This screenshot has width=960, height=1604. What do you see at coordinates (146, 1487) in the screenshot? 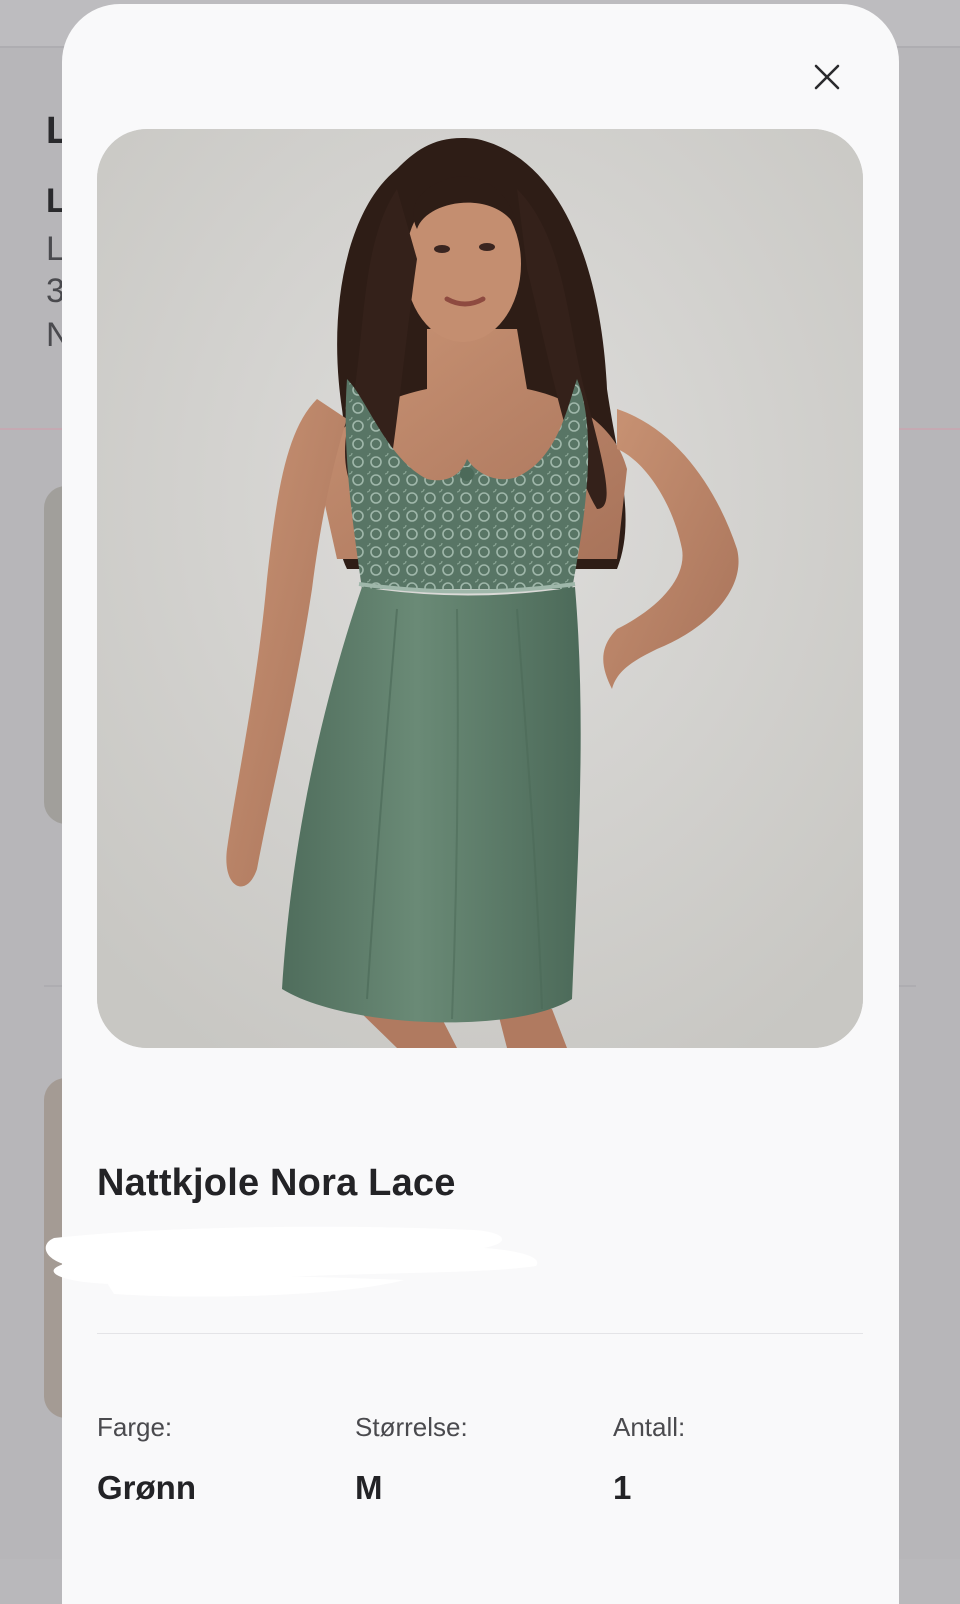
I see `attribute-value: Grønn` at bounding box center [146, 1487].